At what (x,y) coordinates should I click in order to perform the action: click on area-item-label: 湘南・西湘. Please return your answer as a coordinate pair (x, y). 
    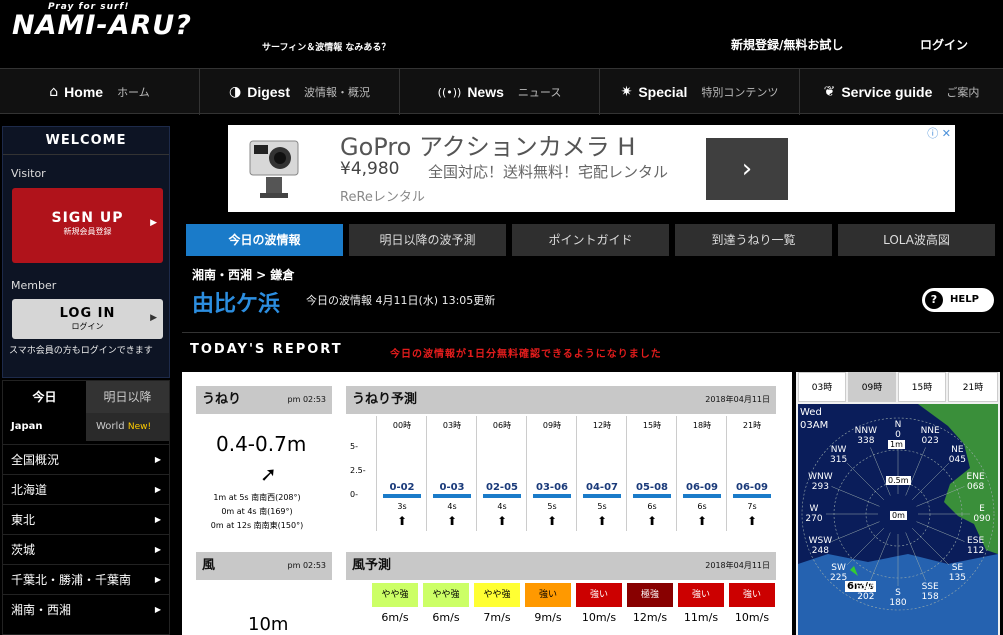
    Looking at the image, I should click on (41, 610).